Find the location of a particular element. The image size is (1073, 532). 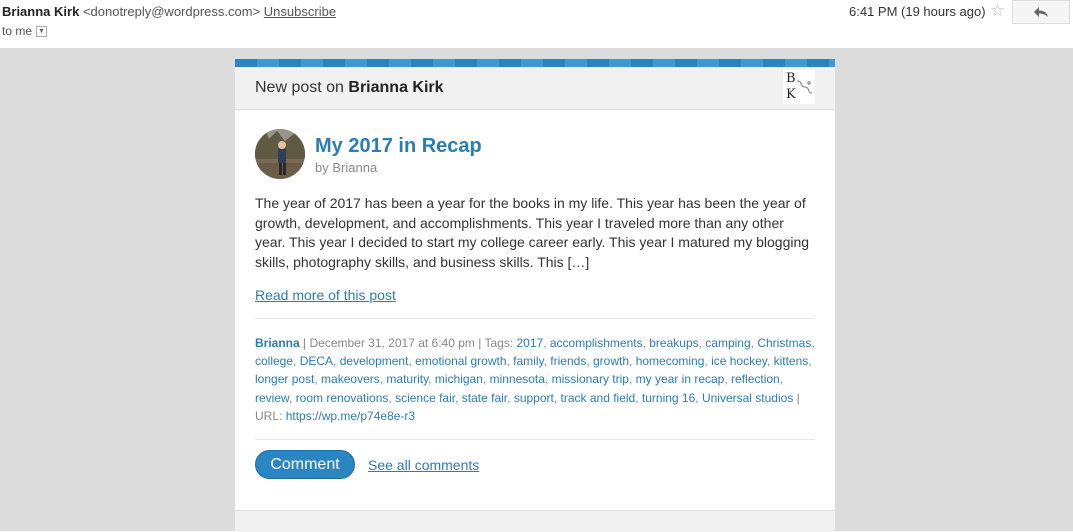

new-post-heading: New post on Brianna Kirk is located at coordinates (349, 88).